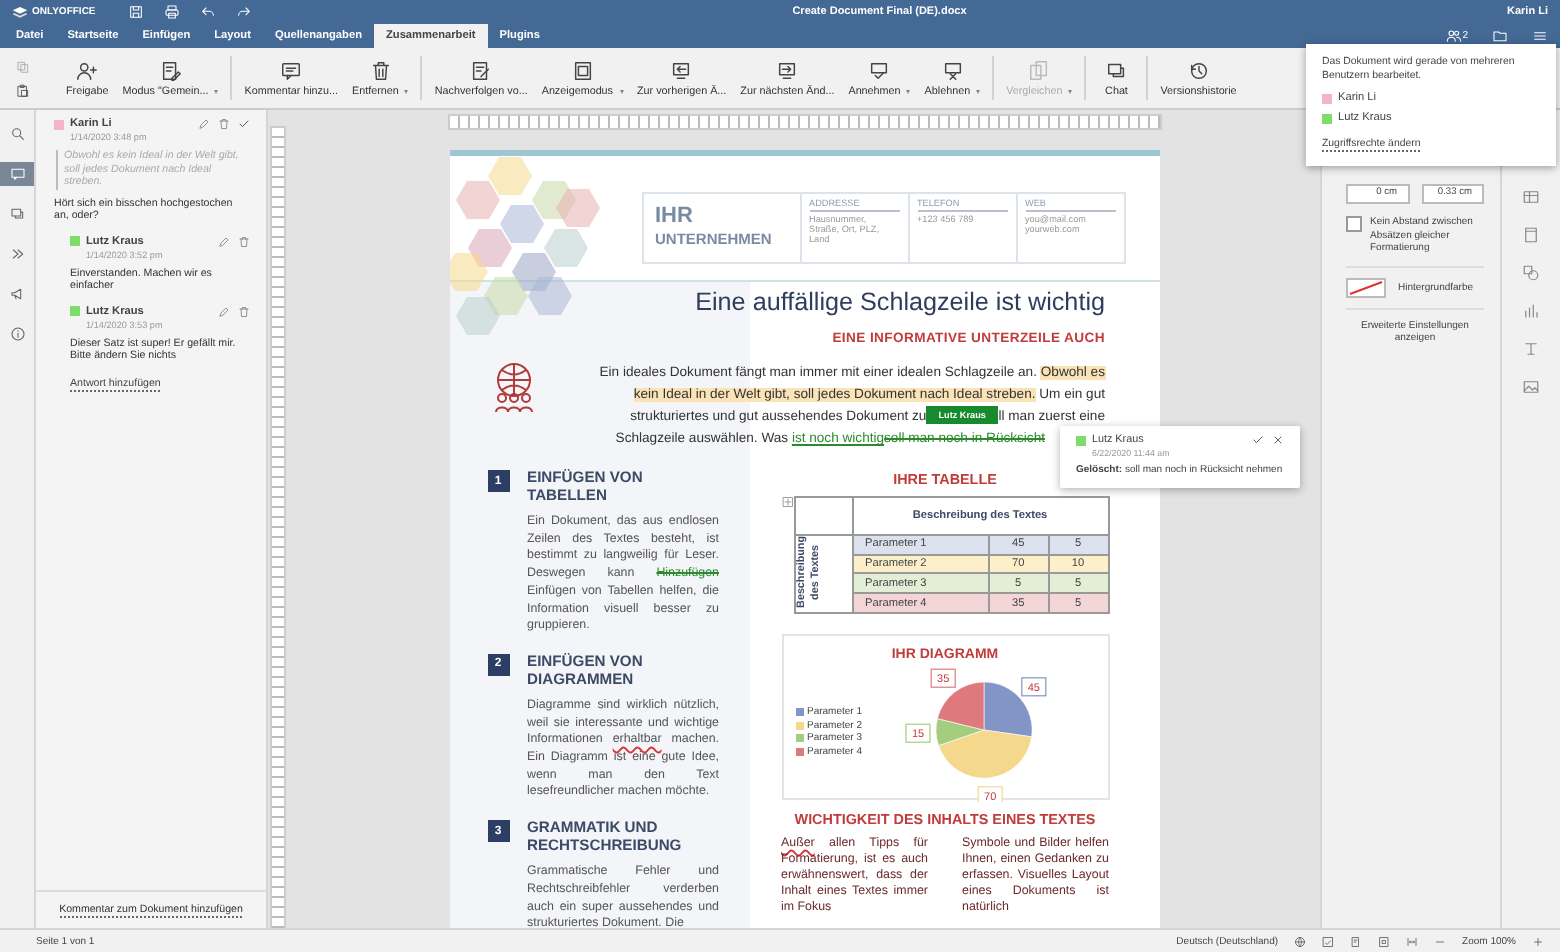  I want to click on logo-icon, so click(20, 12).